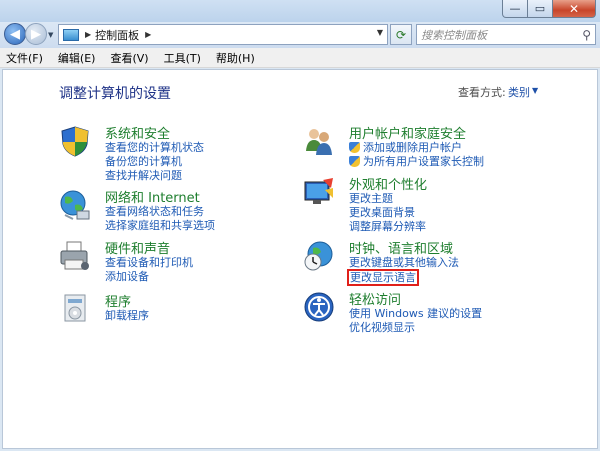 The image size is (600, 451). I want to click on address-bar: ▶ 控制面板 ▶ ▼, so click(223, 34).